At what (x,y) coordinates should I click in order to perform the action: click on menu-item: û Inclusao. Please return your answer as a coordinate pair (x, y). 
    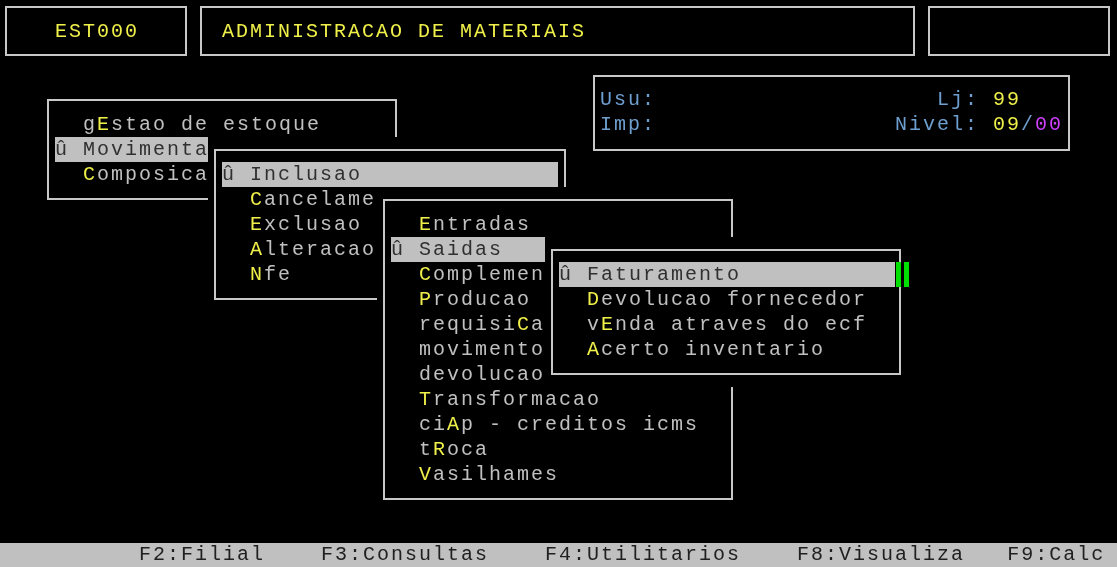
    Looking at the image, I should click on (390, 174).